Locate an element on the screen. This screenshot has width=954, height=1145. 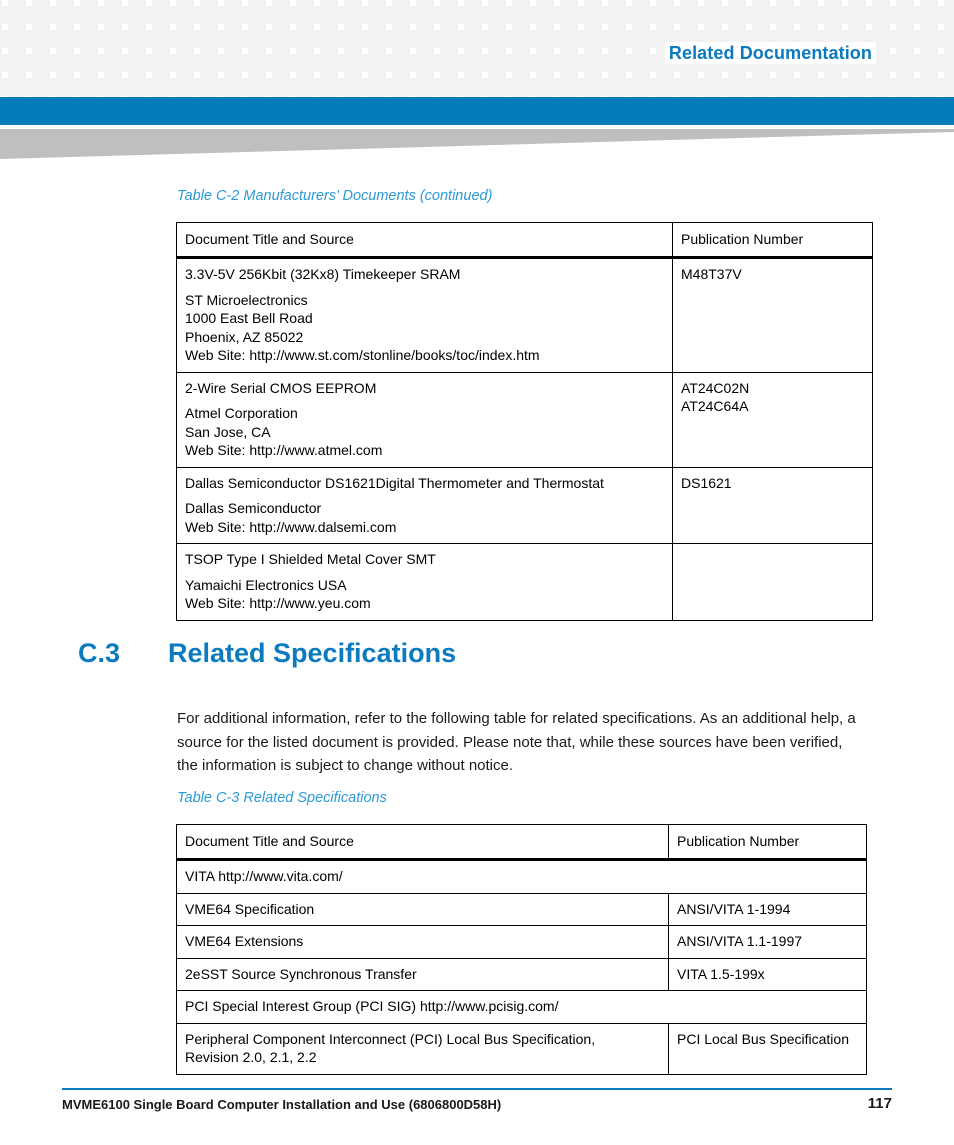
table-cell-publication: ANSI/VITA 1.1-1997 is located at coordinates (767, 942).